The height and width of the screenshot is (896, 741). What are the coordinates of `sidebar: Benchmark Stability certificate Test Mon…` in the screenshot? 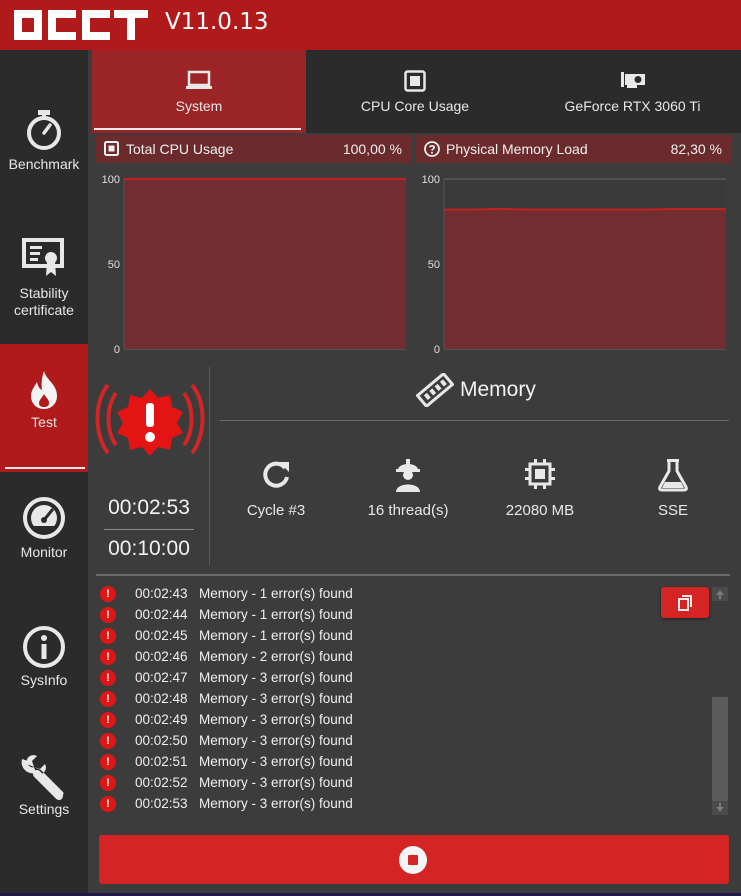 It's located at (44, 473).